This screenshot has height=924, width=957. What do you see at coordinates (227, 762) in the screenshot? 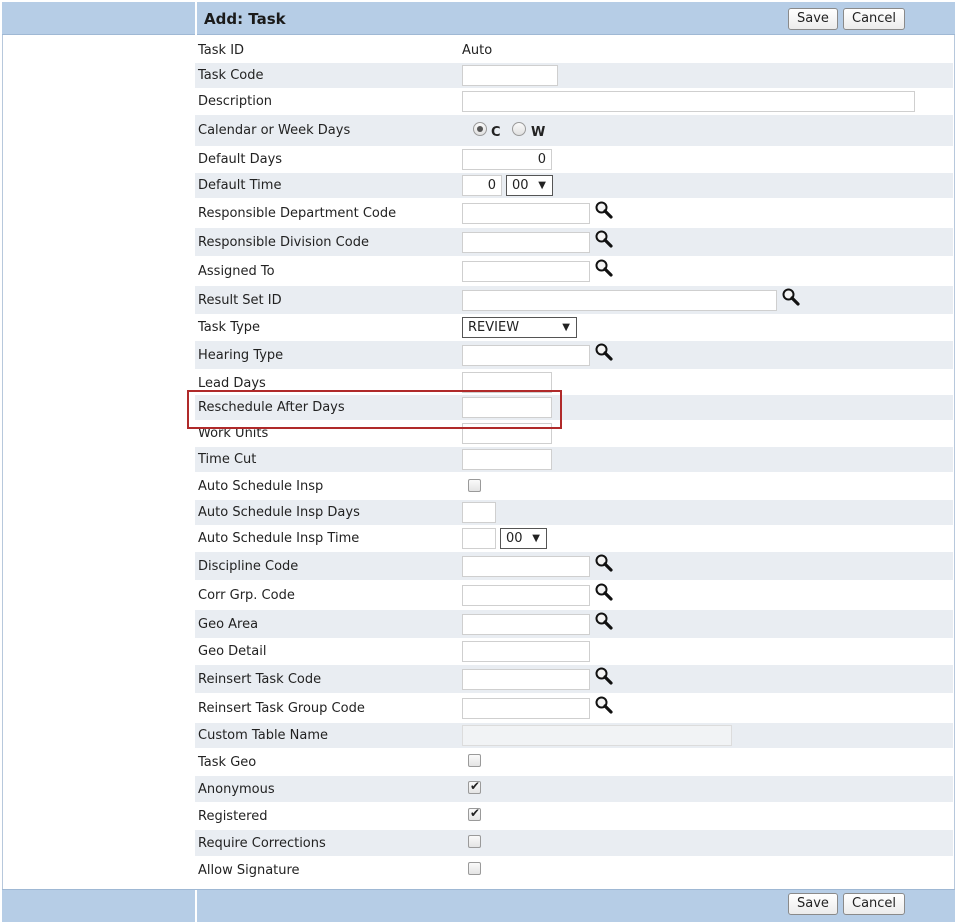
I see `task-geo-label: Task Geo` at bounding box center [227, 762].